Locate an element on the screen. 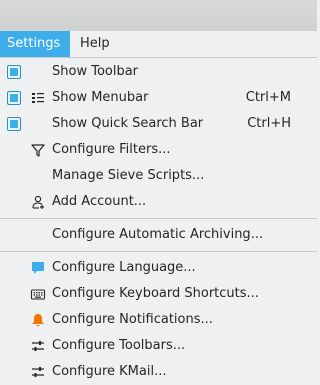  menu-item-show-quick-search-bar: Show Quick Search Bar Ctrl+H is located at coordinates (158, 124).